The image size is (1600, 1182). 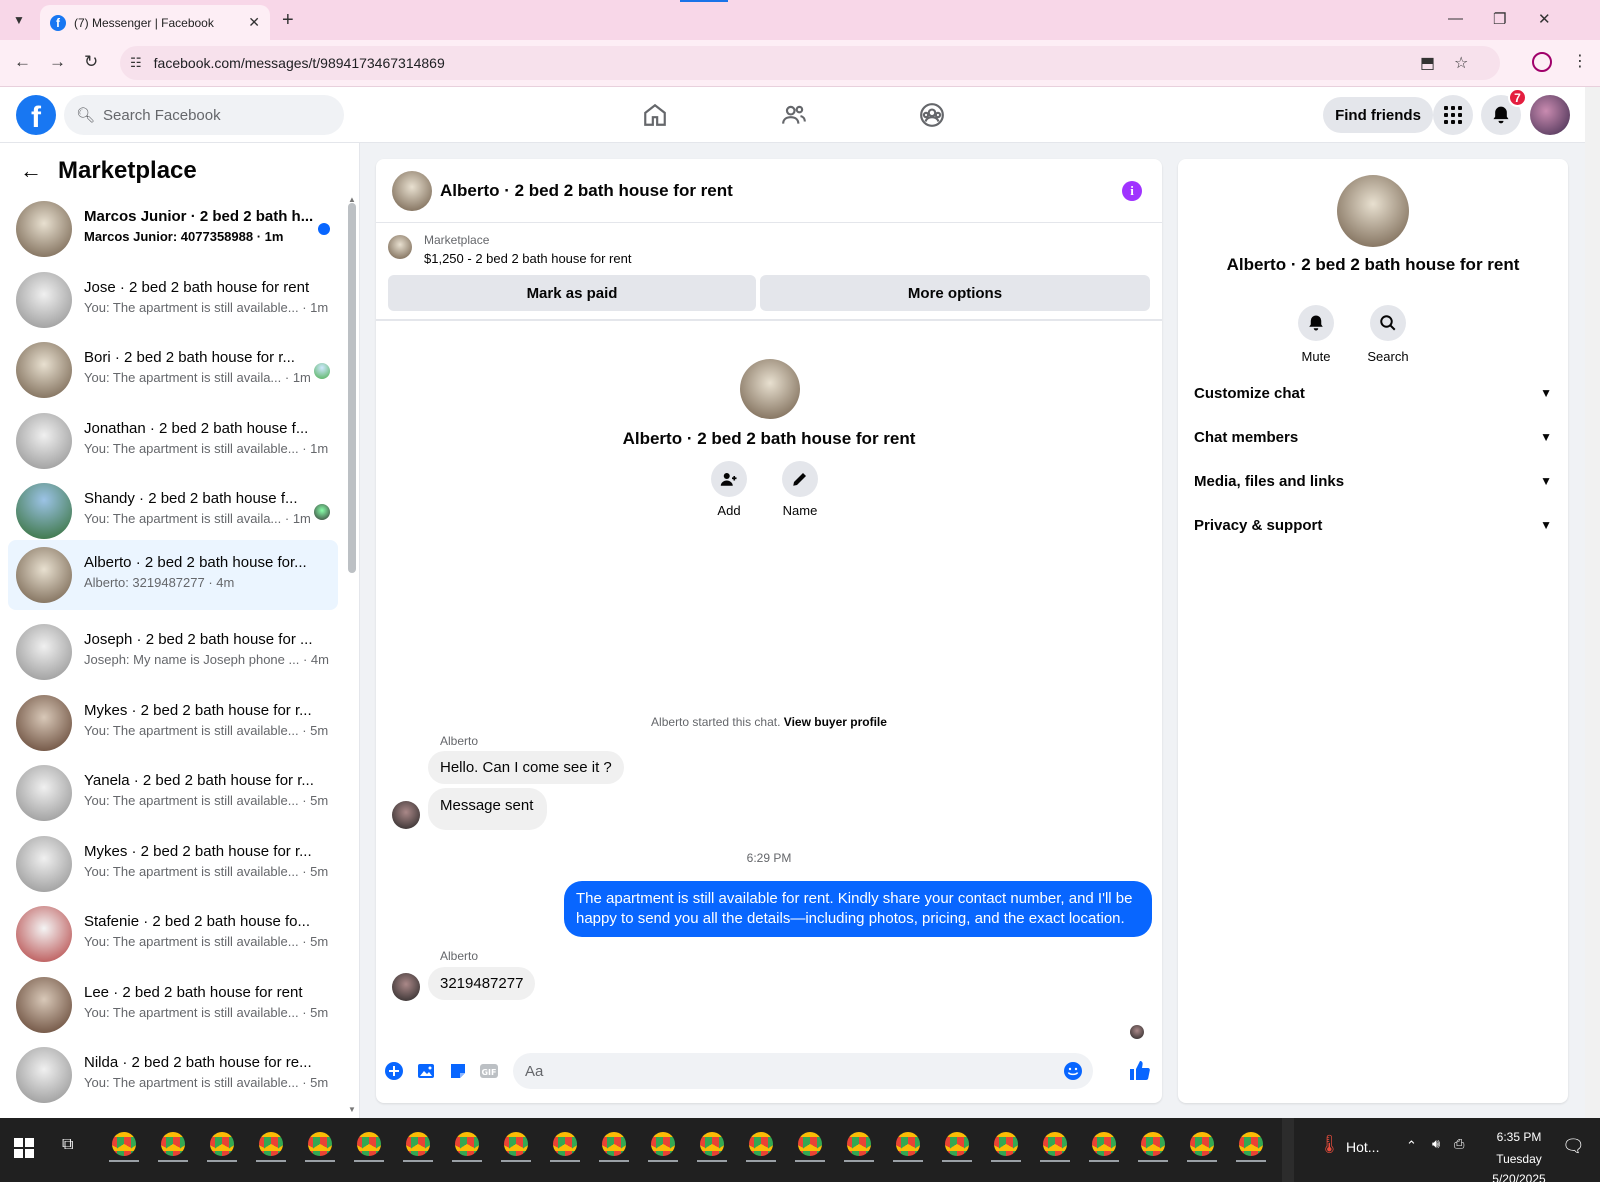 What do you see at coordinates (24, 1148) in the screenshot?
I see `windows-start-icon` at bounding box center [24, 1148].